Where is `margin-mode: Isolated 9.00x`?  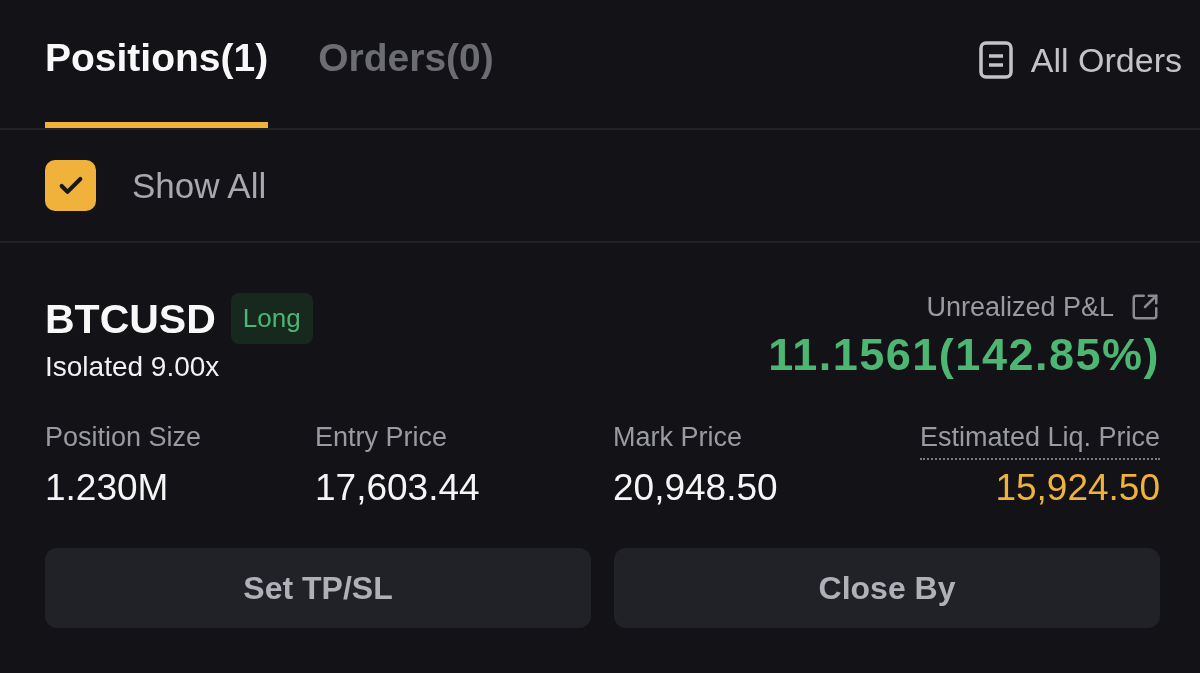 margin-mode: Isolated 9.00x is located at coordinates (133, 367).